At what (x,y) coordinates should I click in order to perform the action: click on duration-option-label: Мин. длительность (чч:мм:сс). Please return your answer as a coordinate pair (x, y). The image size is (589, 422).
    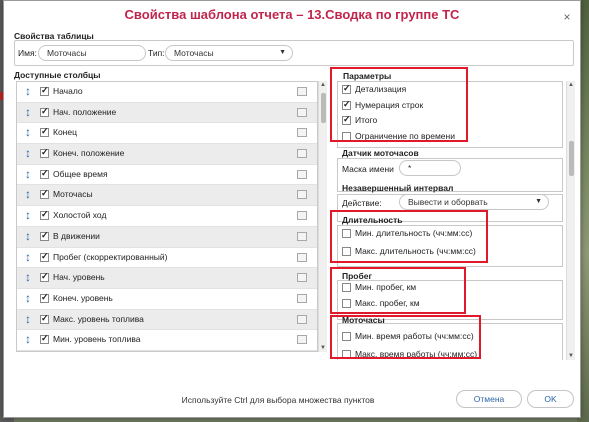
    Looking at the image, I should click on (414, 233).